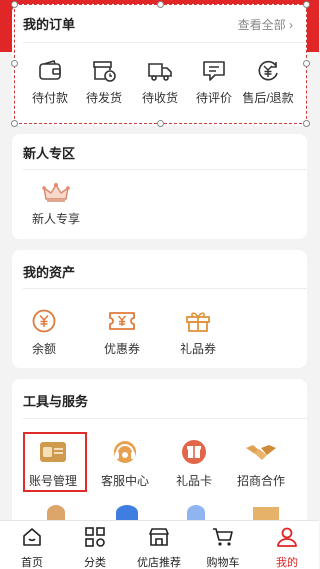 This screenshot has width=320, height=569. What do you see at coordinates (95, 537) in the screenshot?
I see `category-grid-icon` at bounding box center [95, 537].